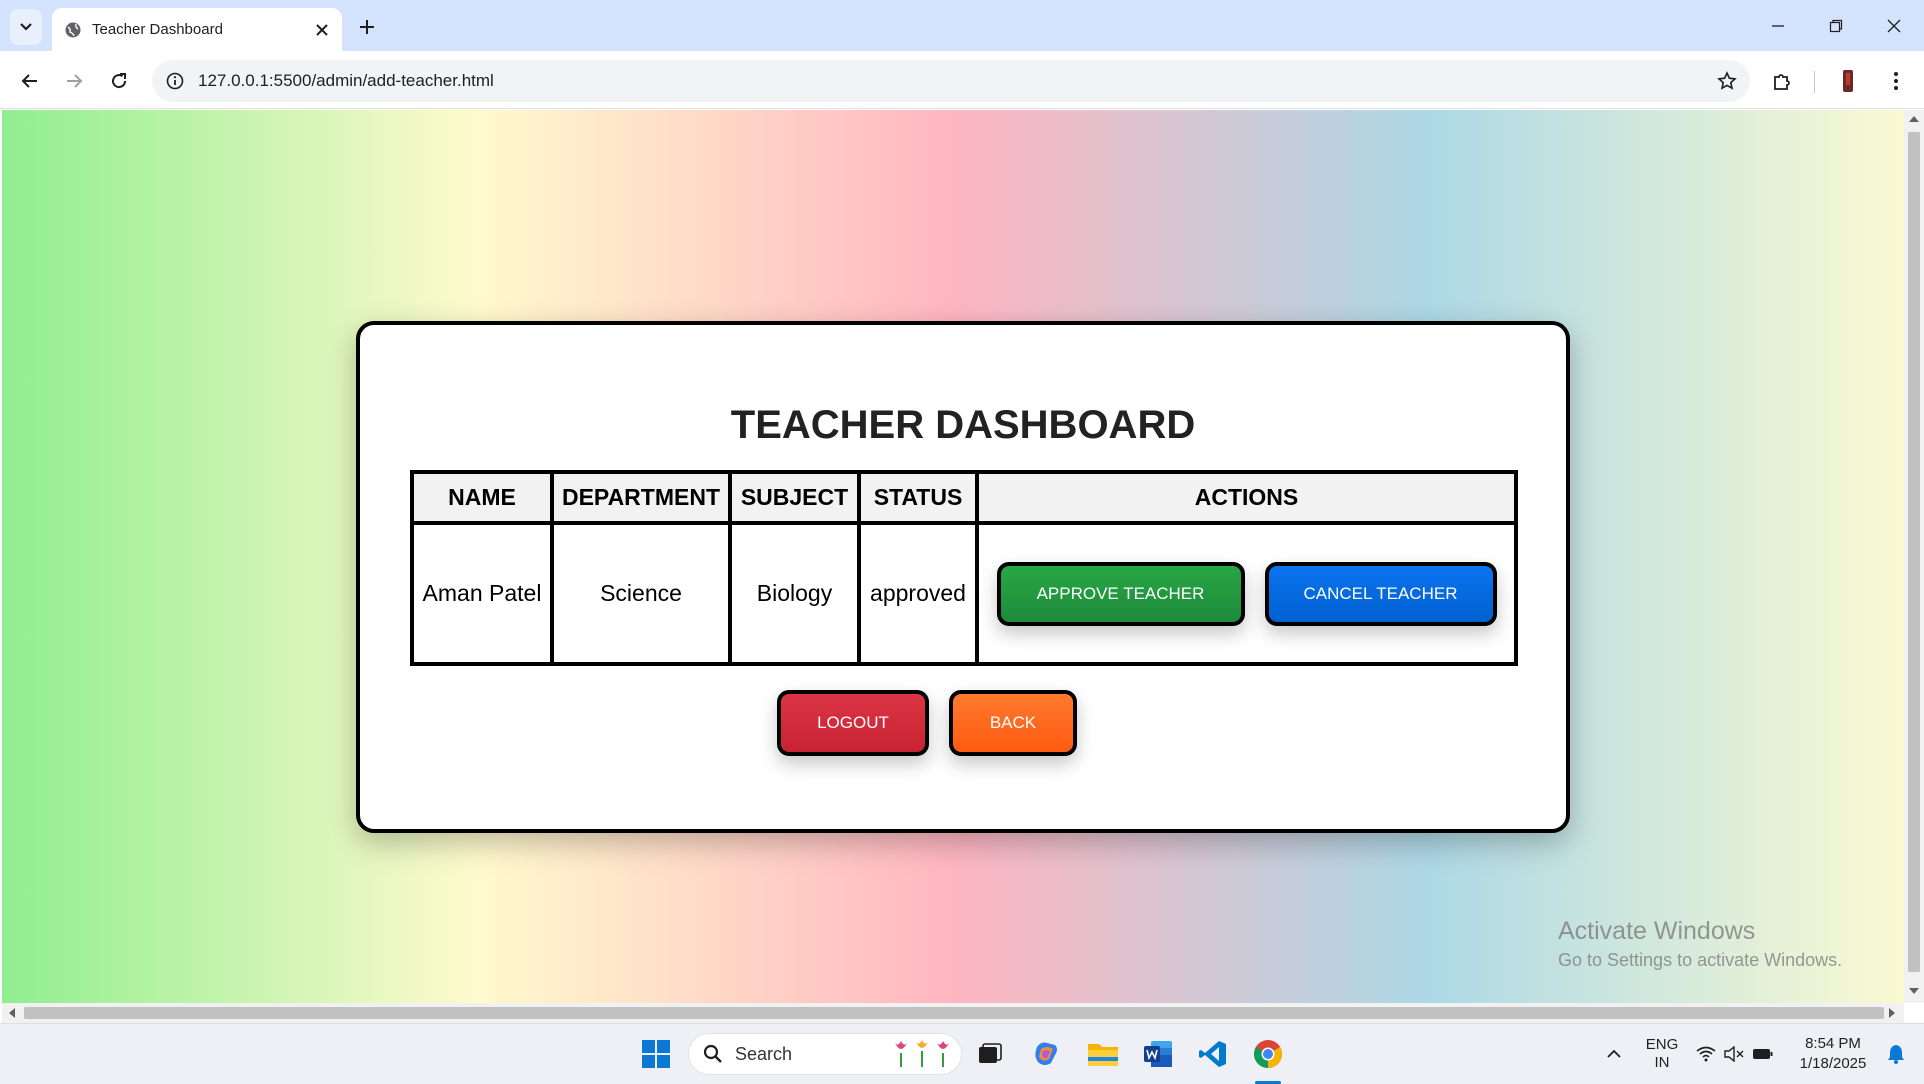 This screenshot has width=1924, height=1084. I want to click on bell-icon, so click(1896, 1054).